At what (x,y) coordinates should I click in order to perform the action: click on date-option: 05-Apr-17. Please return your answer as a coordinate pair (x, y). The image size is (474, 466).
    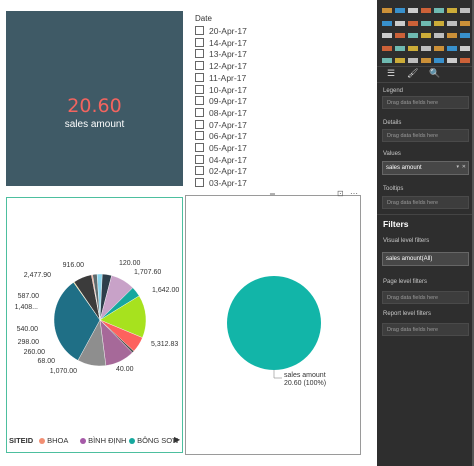
    Looking at the image, I should click on (221, 148).